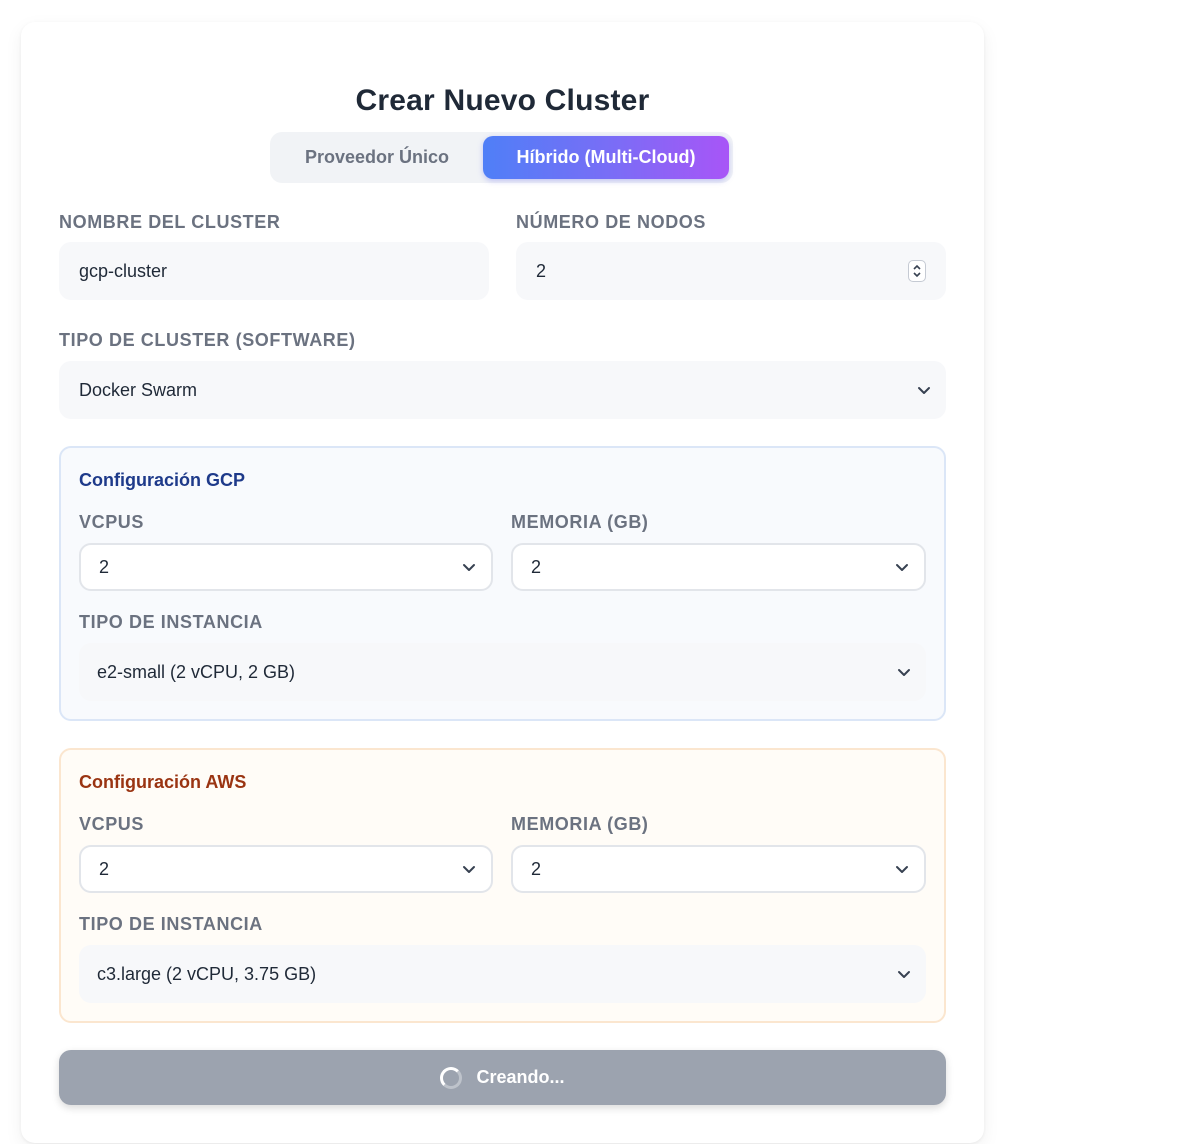 This screenshot has width=1200, height=1144. Describe the element at coordinates (731, 271) in the screenshot. I see `node-count-input: 2` at that location.